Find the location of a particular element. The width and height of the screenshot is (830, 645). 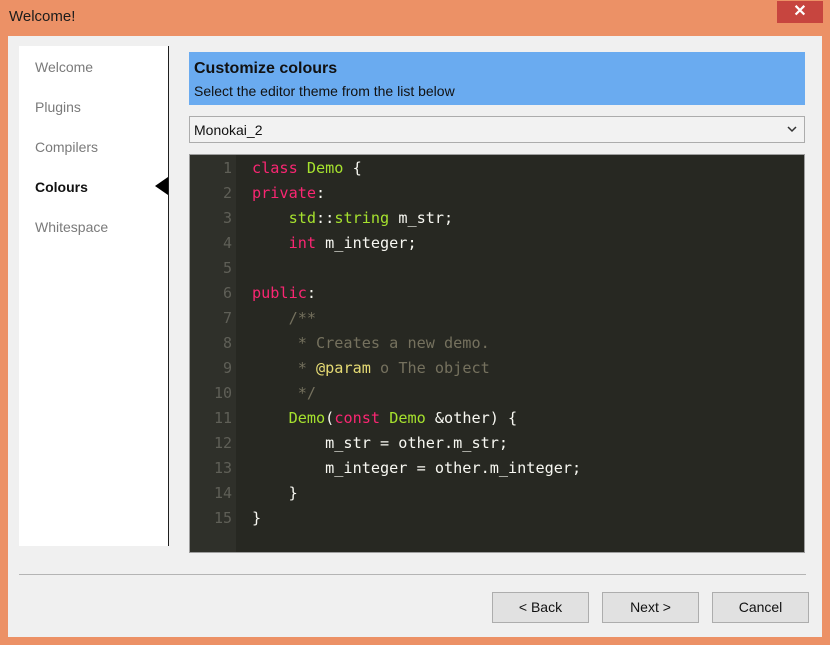

code-line: class Demo { is located at coordinates (307, 168).